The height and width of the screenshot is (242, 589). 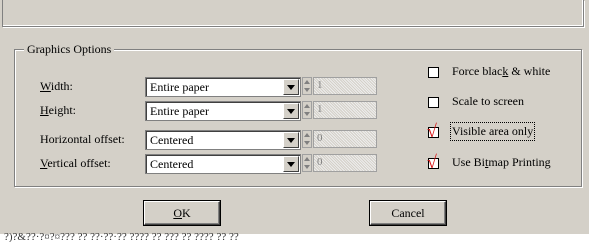 I want to click on width-label: Width:, so click(x=56, y=86).